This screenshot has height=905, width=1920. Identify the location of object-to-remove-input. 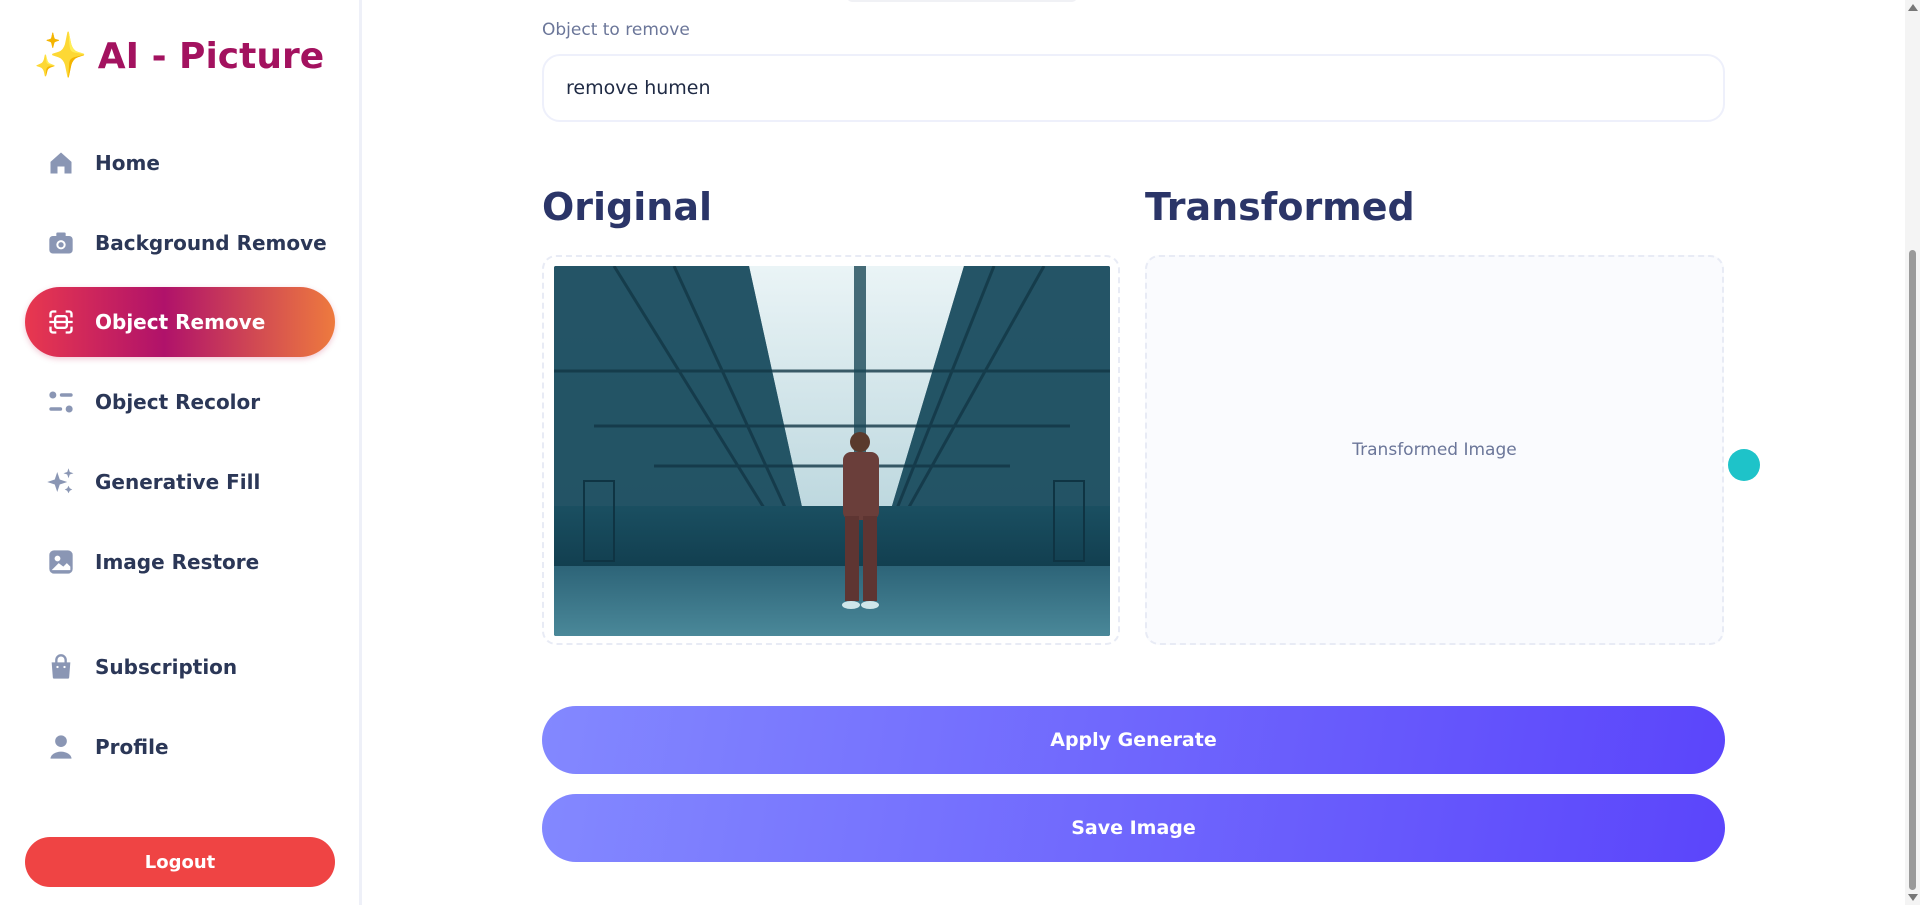
(1133, 88).